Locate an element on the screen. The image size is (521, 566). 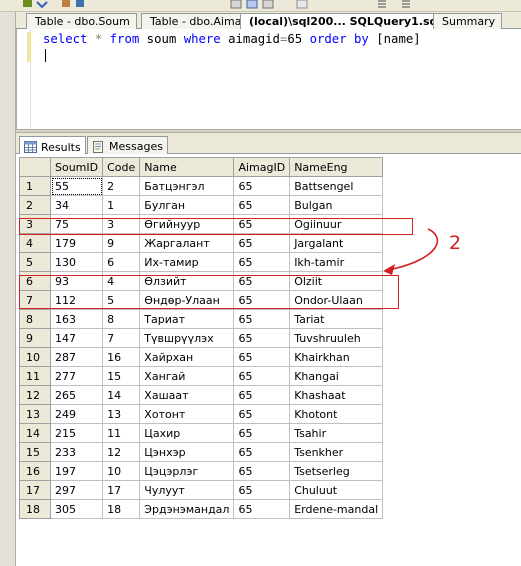
table-row: 7 112 5 Өндөр-Улаан 65 Ondor-Ulaan is located at coordinates (201, 300).